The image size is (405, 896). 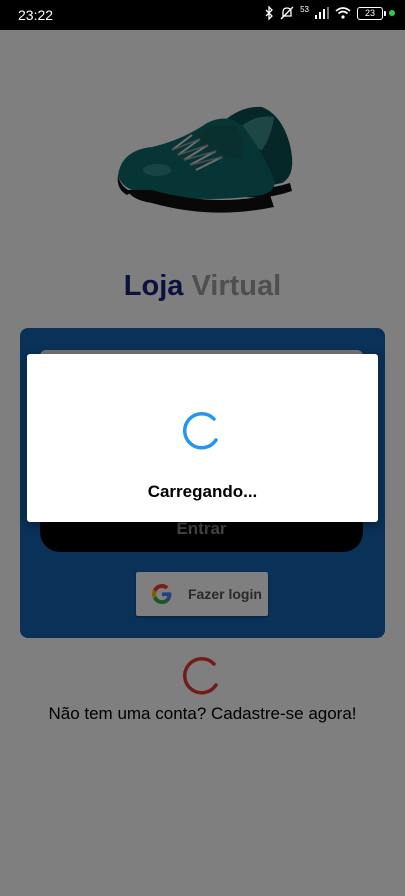 I want to click on status-bar: 23:22 53 23, so click(x=202, y=15).